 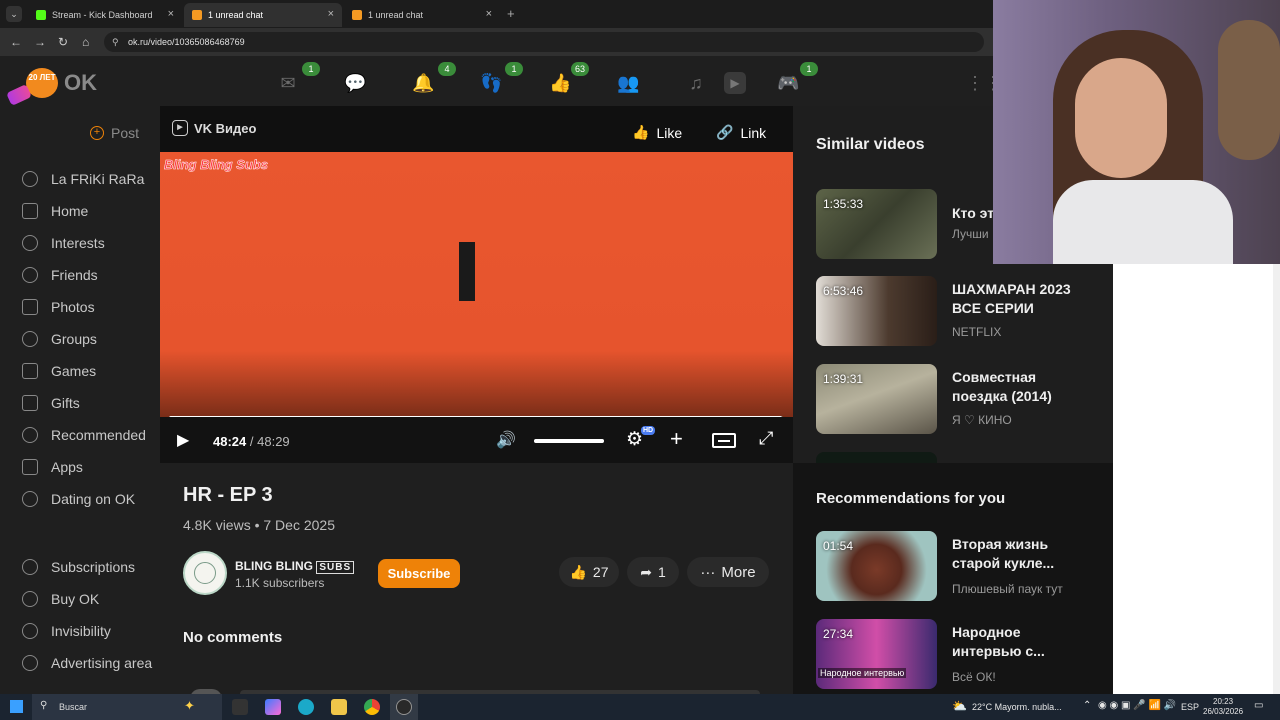 I want to click on scrollbar, so click(x=1276, y=479).